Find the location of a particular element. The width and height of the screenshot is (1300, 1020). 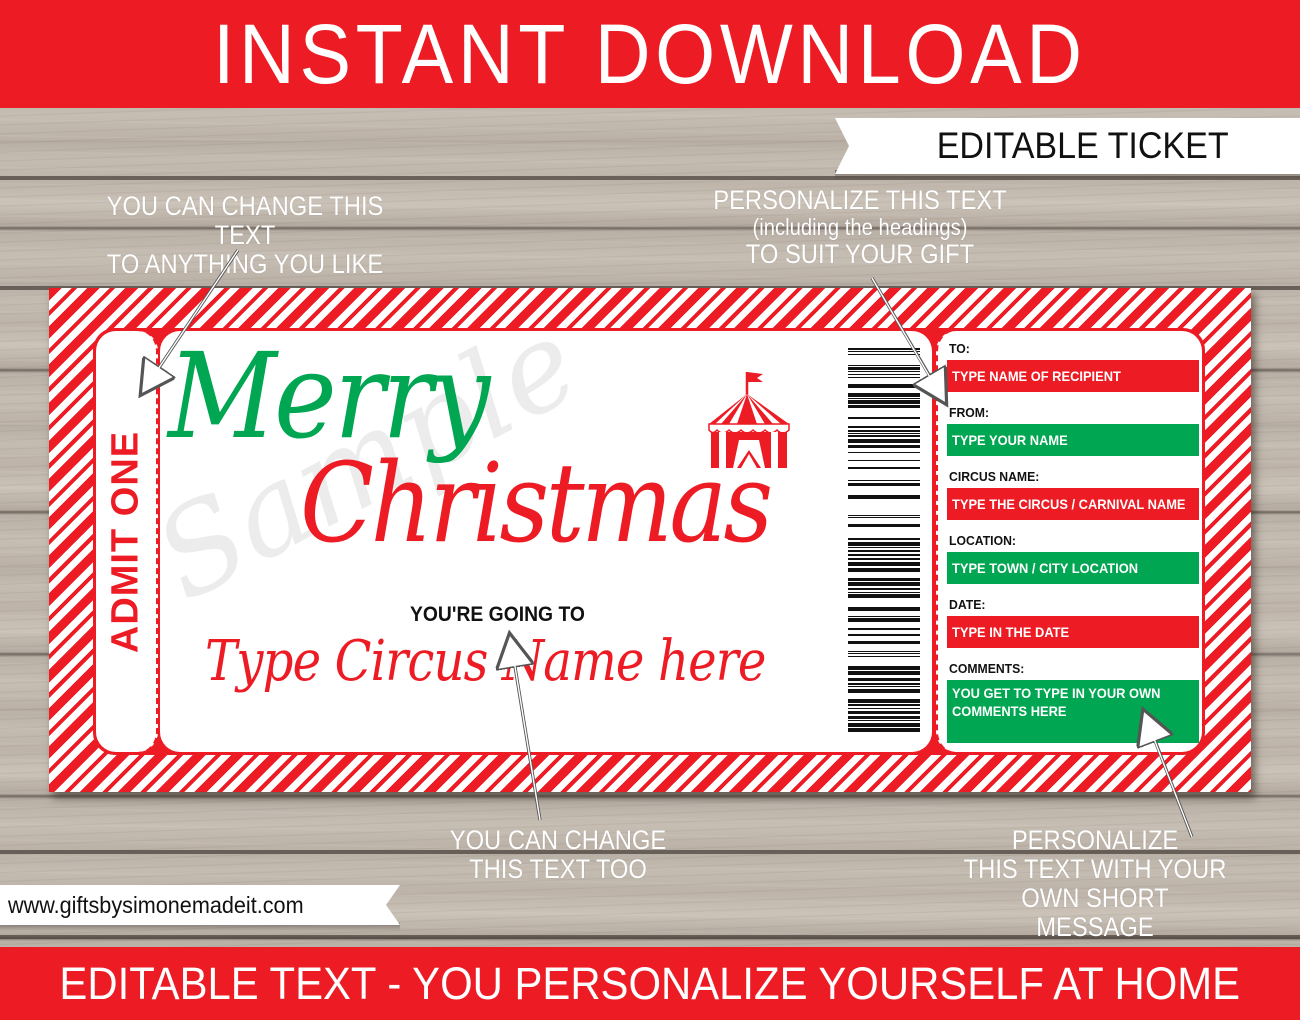

field-input: TYPE IN THE DATE is located at coordinates (1073, 632).